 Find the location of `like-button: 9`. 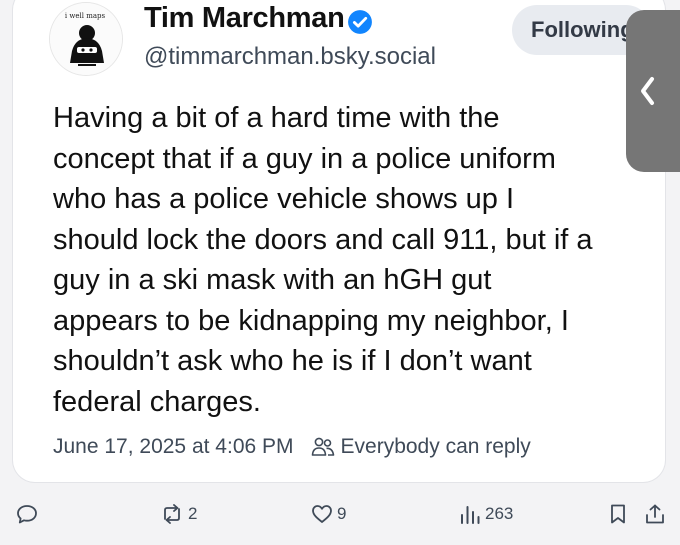

like-button: 9 is located at coordinates (328, 514).